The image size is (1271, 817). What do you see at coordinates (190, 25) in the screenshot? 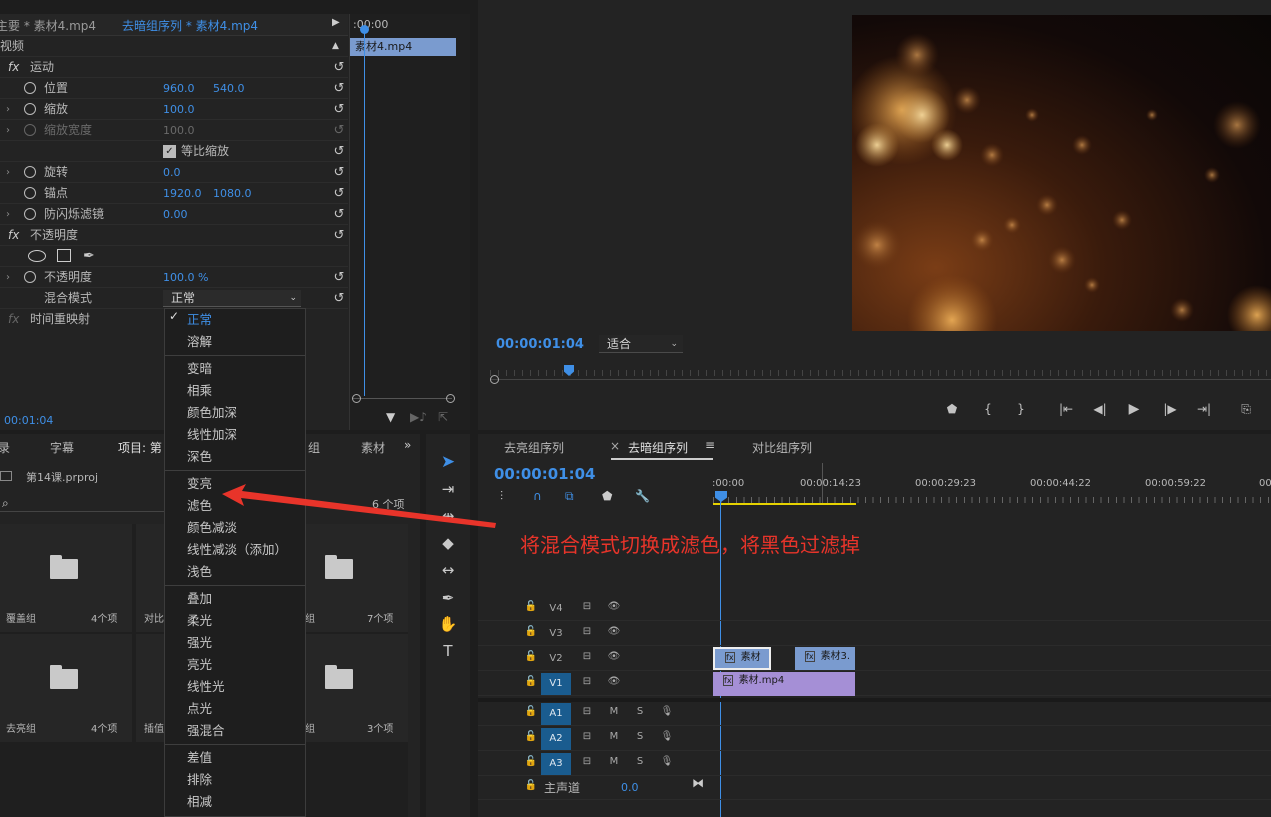
I see `tab-sequence-clip: 去暗组序列 * 素材4.mp4` at bounding box center [190, 25].